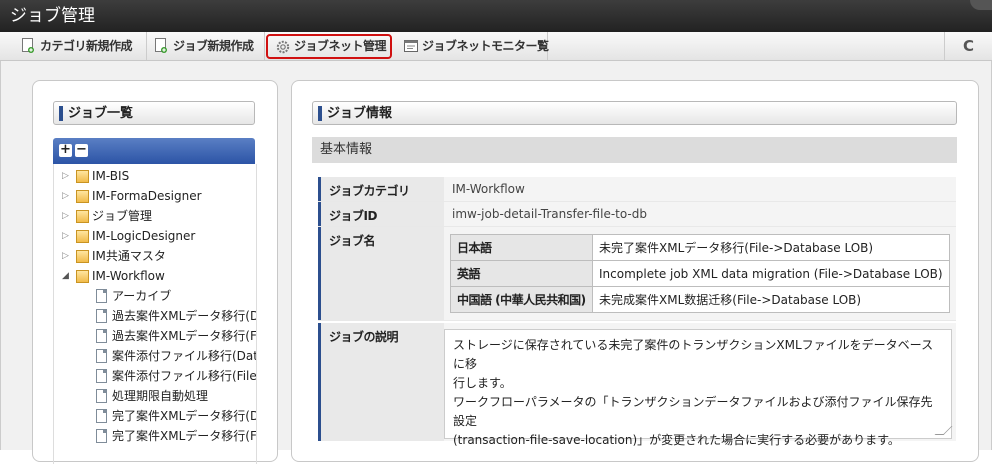 The height and width of the screenshot is (464, 992). What do you see at coordinates (81, 150) in the screenshot?
I see `collapse-all-button: −` at bounding box center [81, 150].